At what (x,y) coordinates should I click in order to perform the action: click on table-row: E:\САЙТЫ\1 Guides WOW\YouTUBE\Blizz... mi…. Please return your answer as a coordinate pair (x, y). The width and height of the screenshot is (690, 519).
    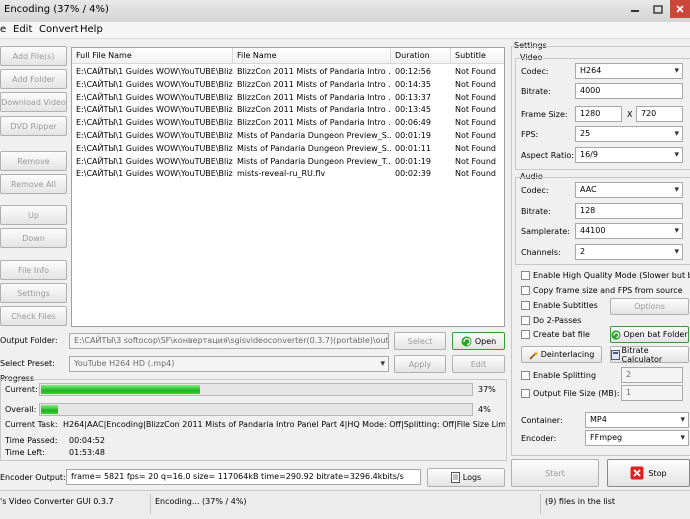
    Looking at the image, I should click on (288, 174).